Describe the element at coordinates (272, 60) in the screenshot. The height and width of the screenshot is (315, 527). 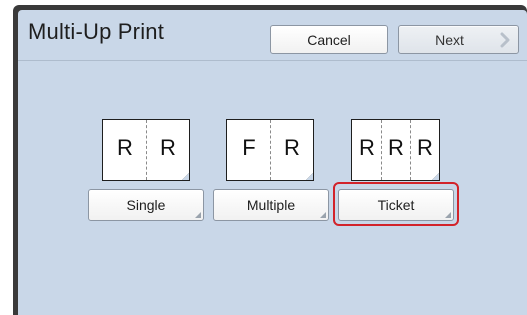
I see `header-divider` at that location.